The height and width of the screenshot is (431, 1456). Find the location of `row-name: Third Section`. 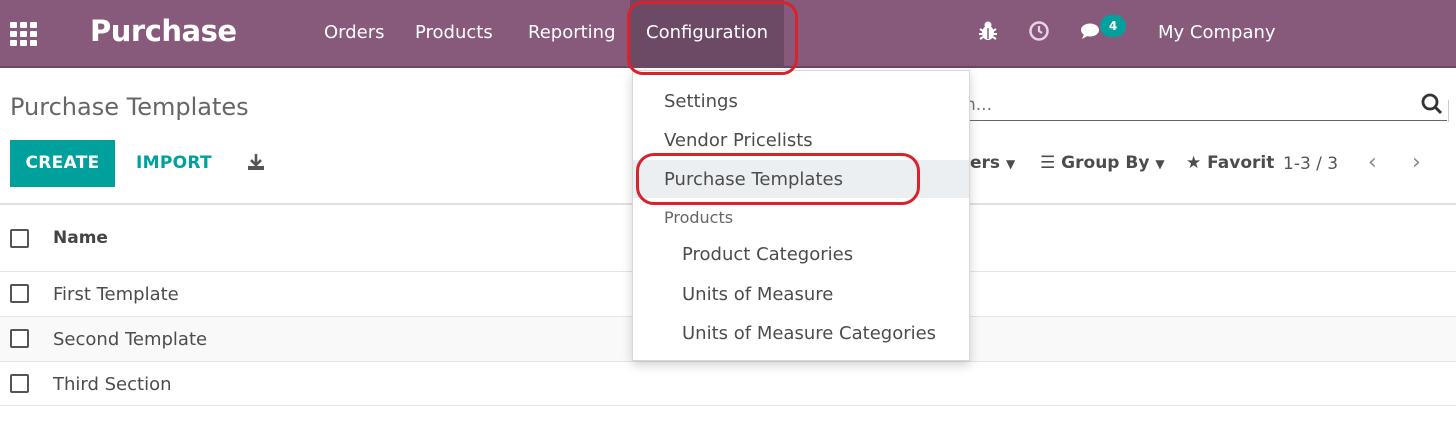

row-name: Third Section is located at coordinates (112, 384).